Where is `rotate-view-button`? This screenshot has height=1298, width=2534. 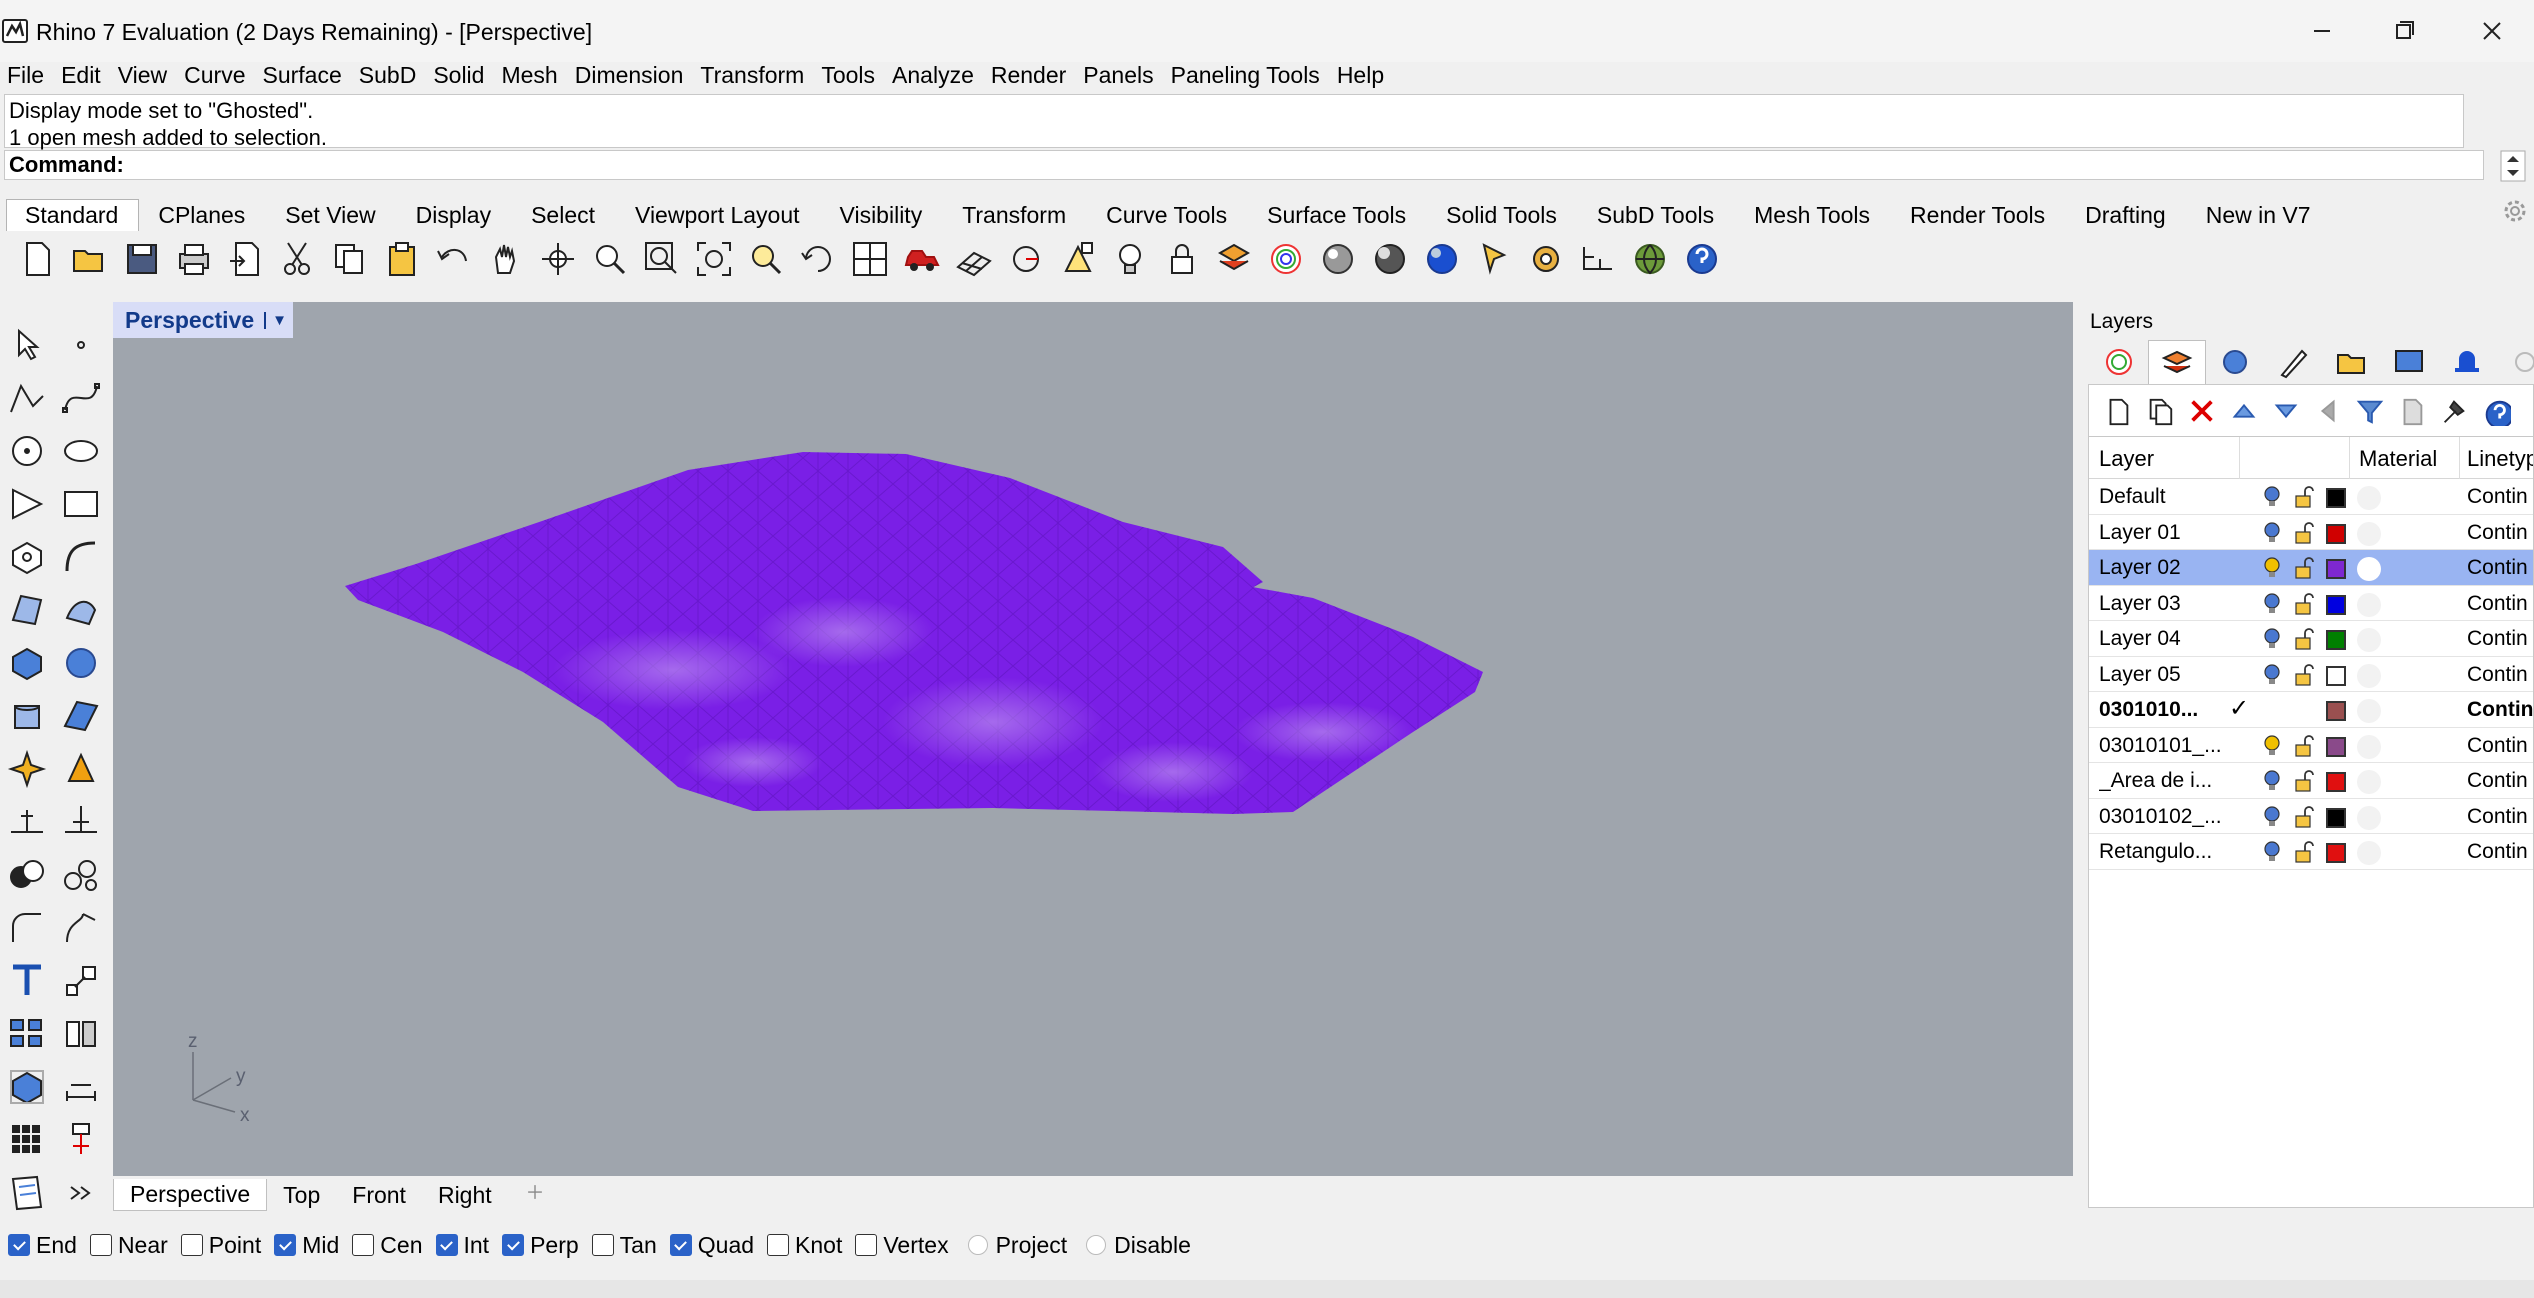
rotate-view-button is located at coordinates (558, 259).